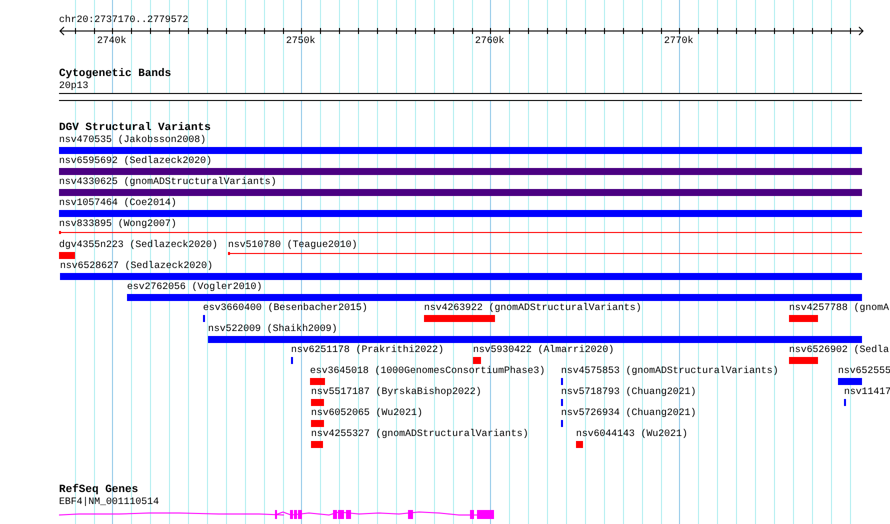 This screenshot has width=890, height=524. I want to click on variant-label: esv3645018 (1000GenomesConsortiumPhase3), so click(428, 371).